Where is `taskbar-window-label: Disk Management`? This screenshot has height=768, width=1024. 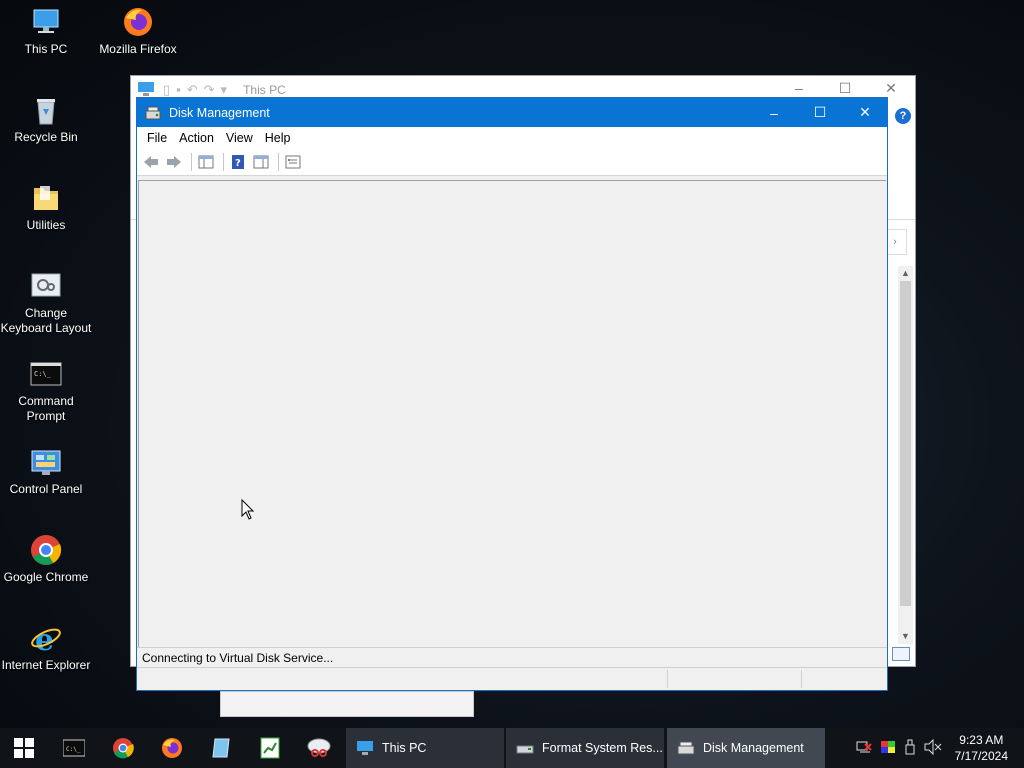 taskbar-window-label: Disk Management is located at coordinates (753, 748).